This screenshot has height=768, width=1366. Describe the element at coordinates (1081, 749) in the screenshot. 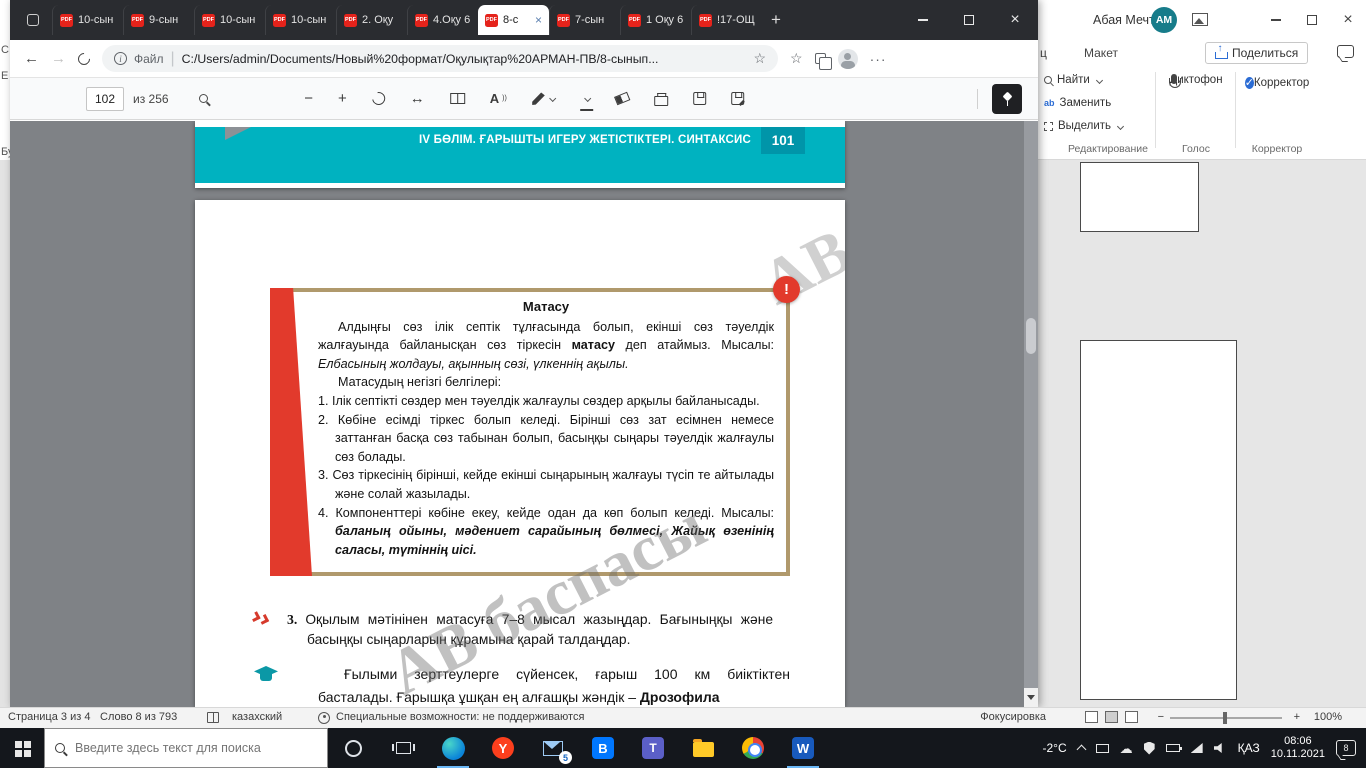

I see `hidden-icons-chevron` at that location.